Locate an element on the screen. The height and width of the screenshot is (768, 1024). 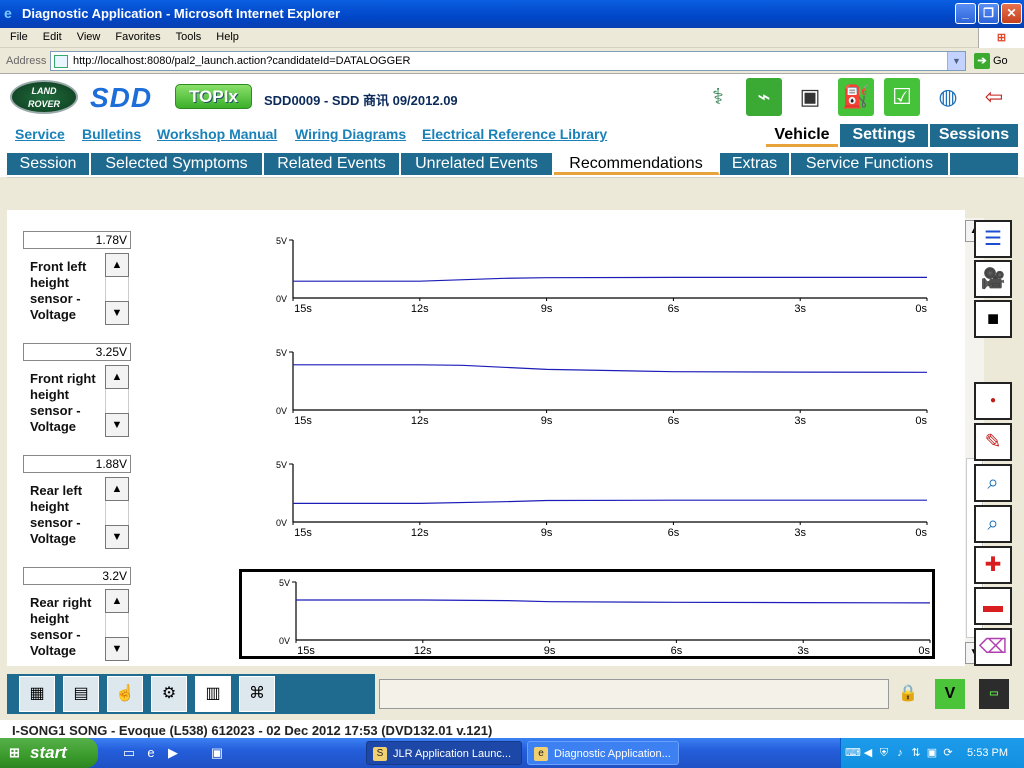
touch-select-icon: ☝ is located at coordinates (125, 694).